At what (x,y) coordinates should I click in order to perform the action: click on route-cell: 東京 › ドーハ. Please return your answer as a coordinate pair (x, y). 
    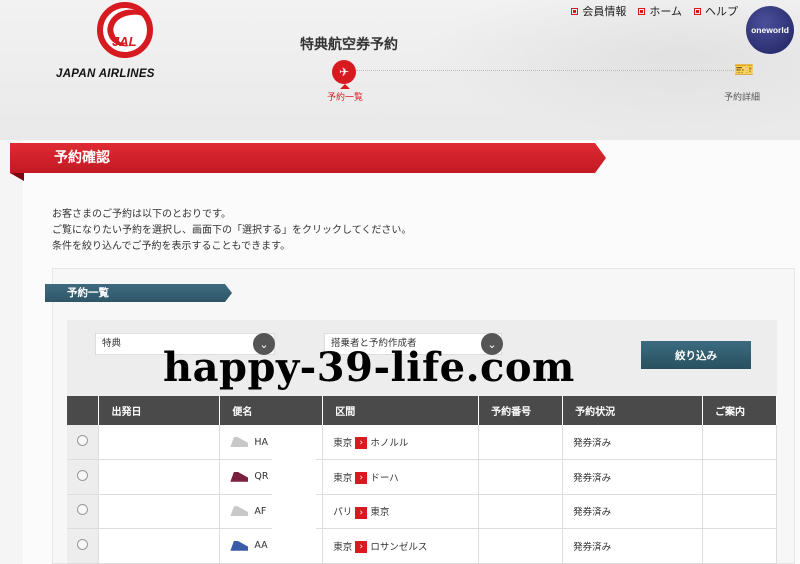
    Looking at the image, I should click on (401, 477).